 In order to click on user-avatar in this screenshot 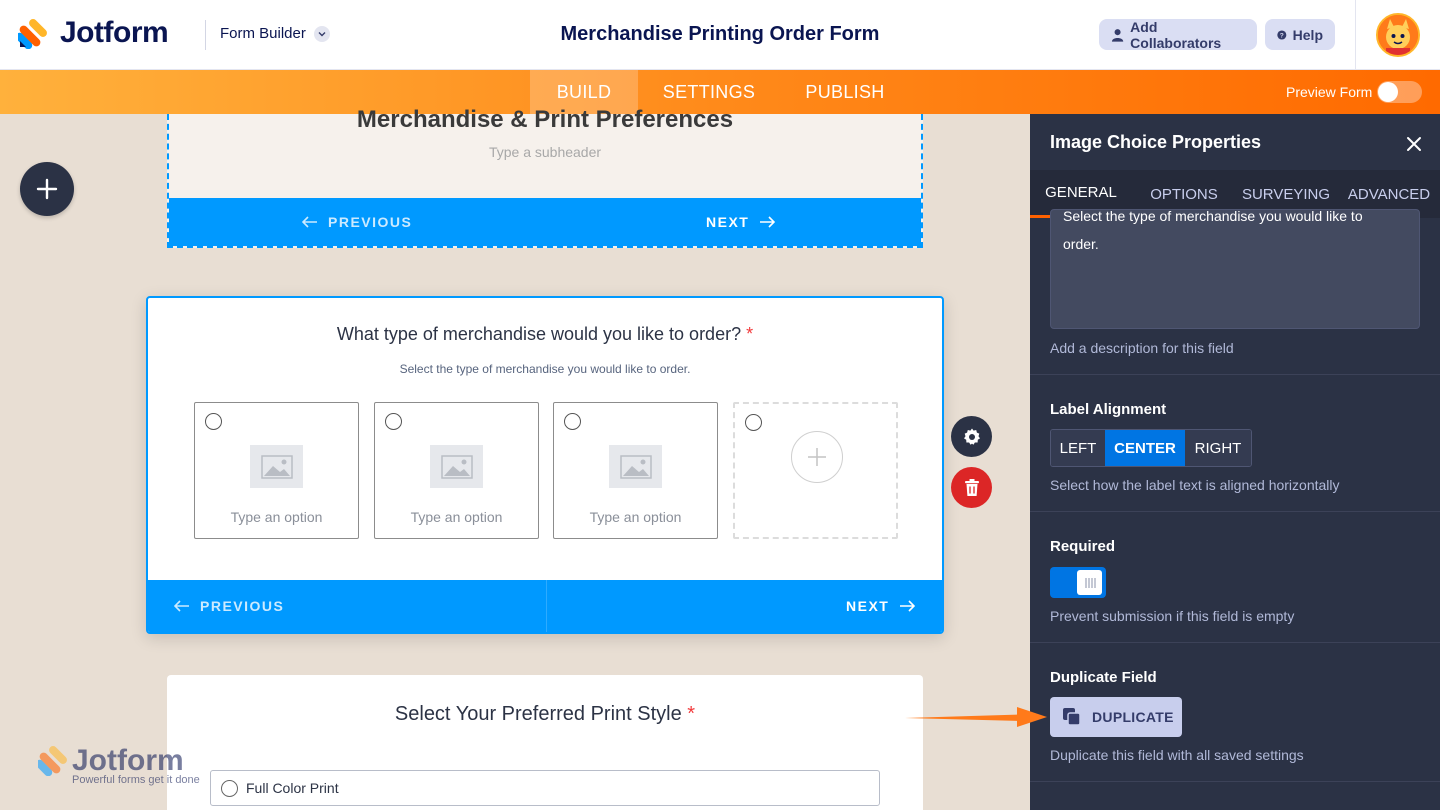, I will do `click(1398, 35)`.